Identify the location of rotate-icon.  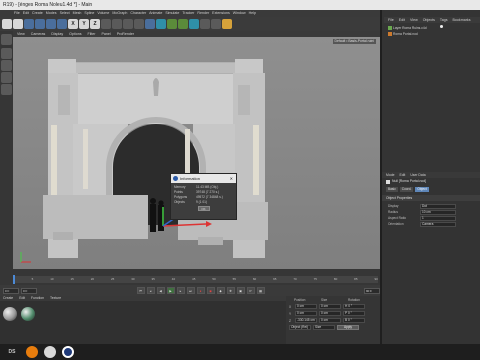
(62, 24).